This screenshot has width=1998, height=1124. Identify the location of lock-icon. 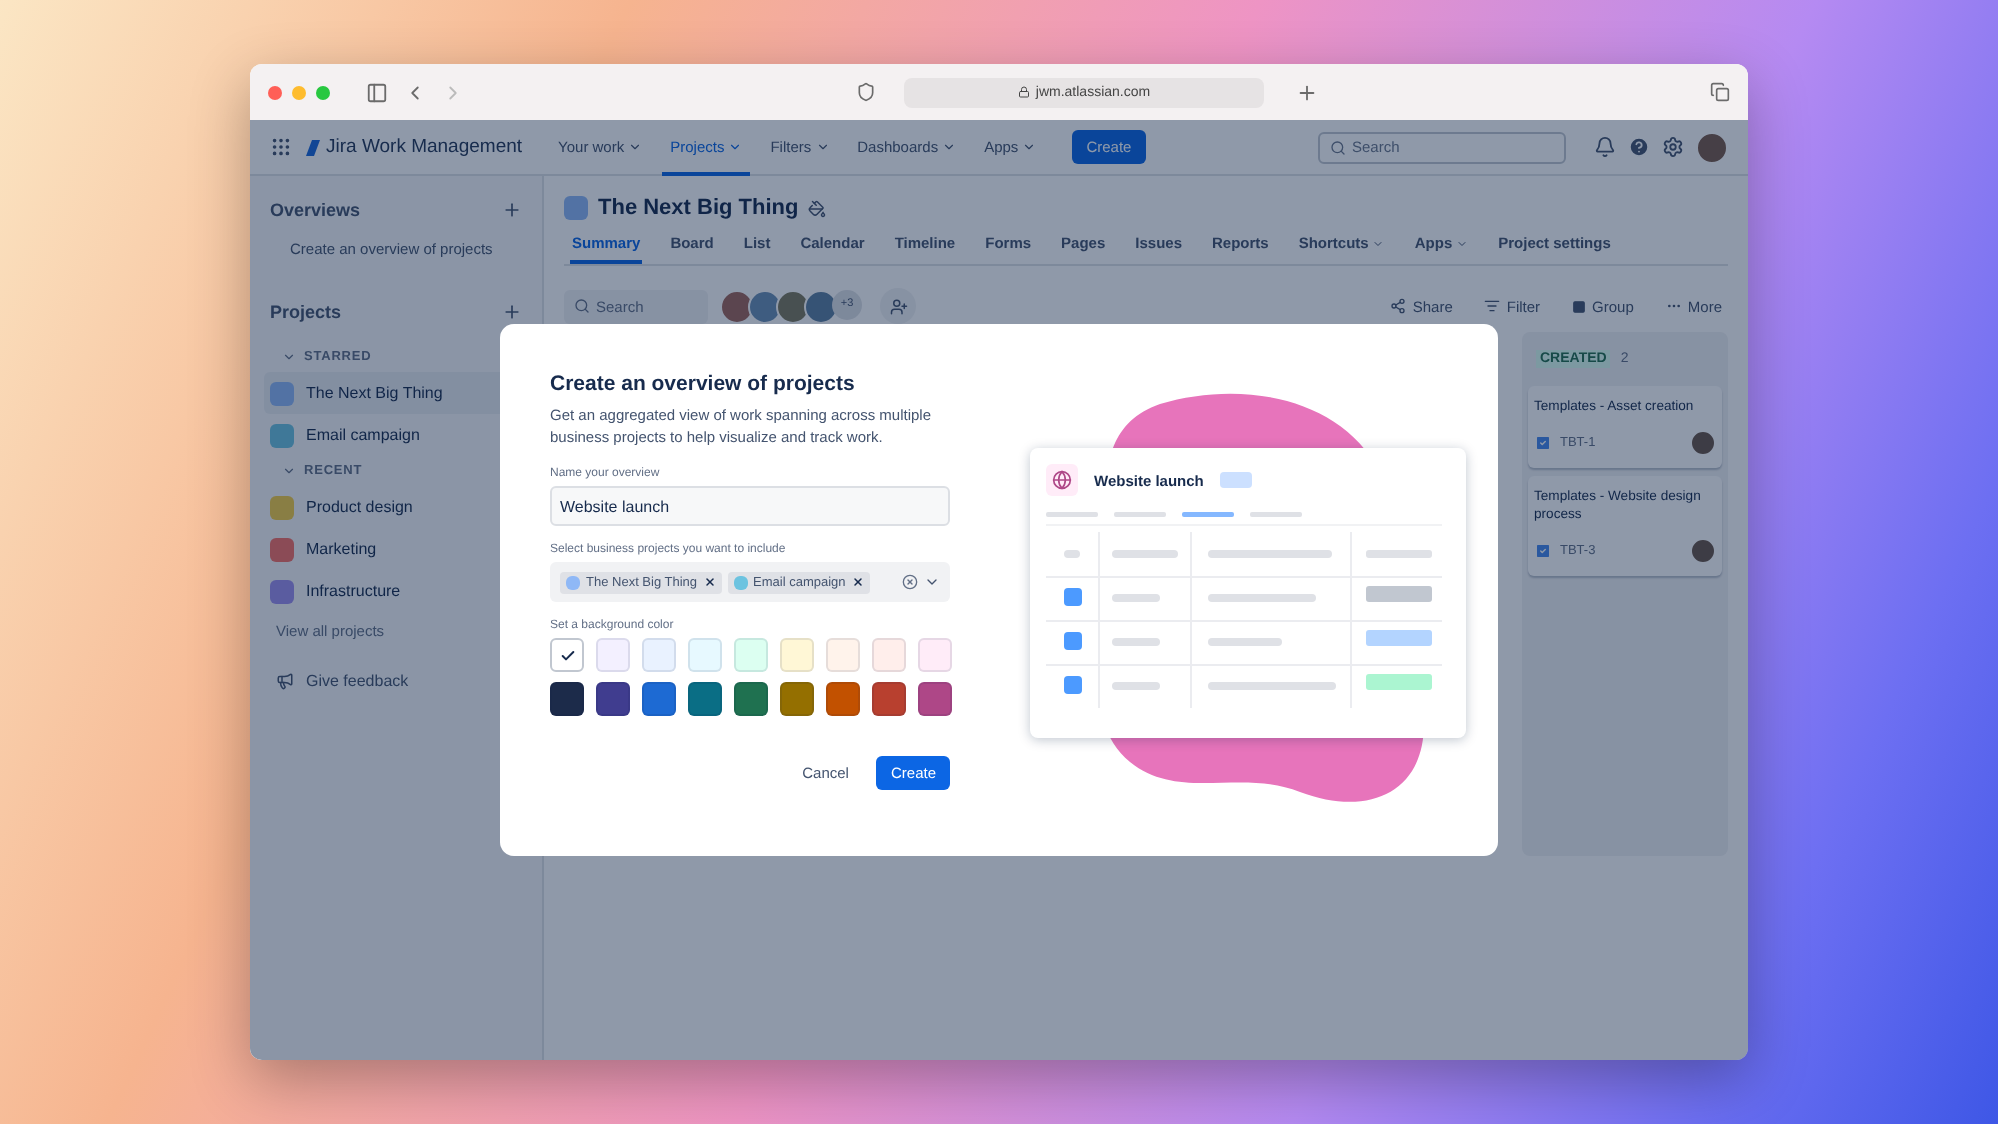
(1023, 92).